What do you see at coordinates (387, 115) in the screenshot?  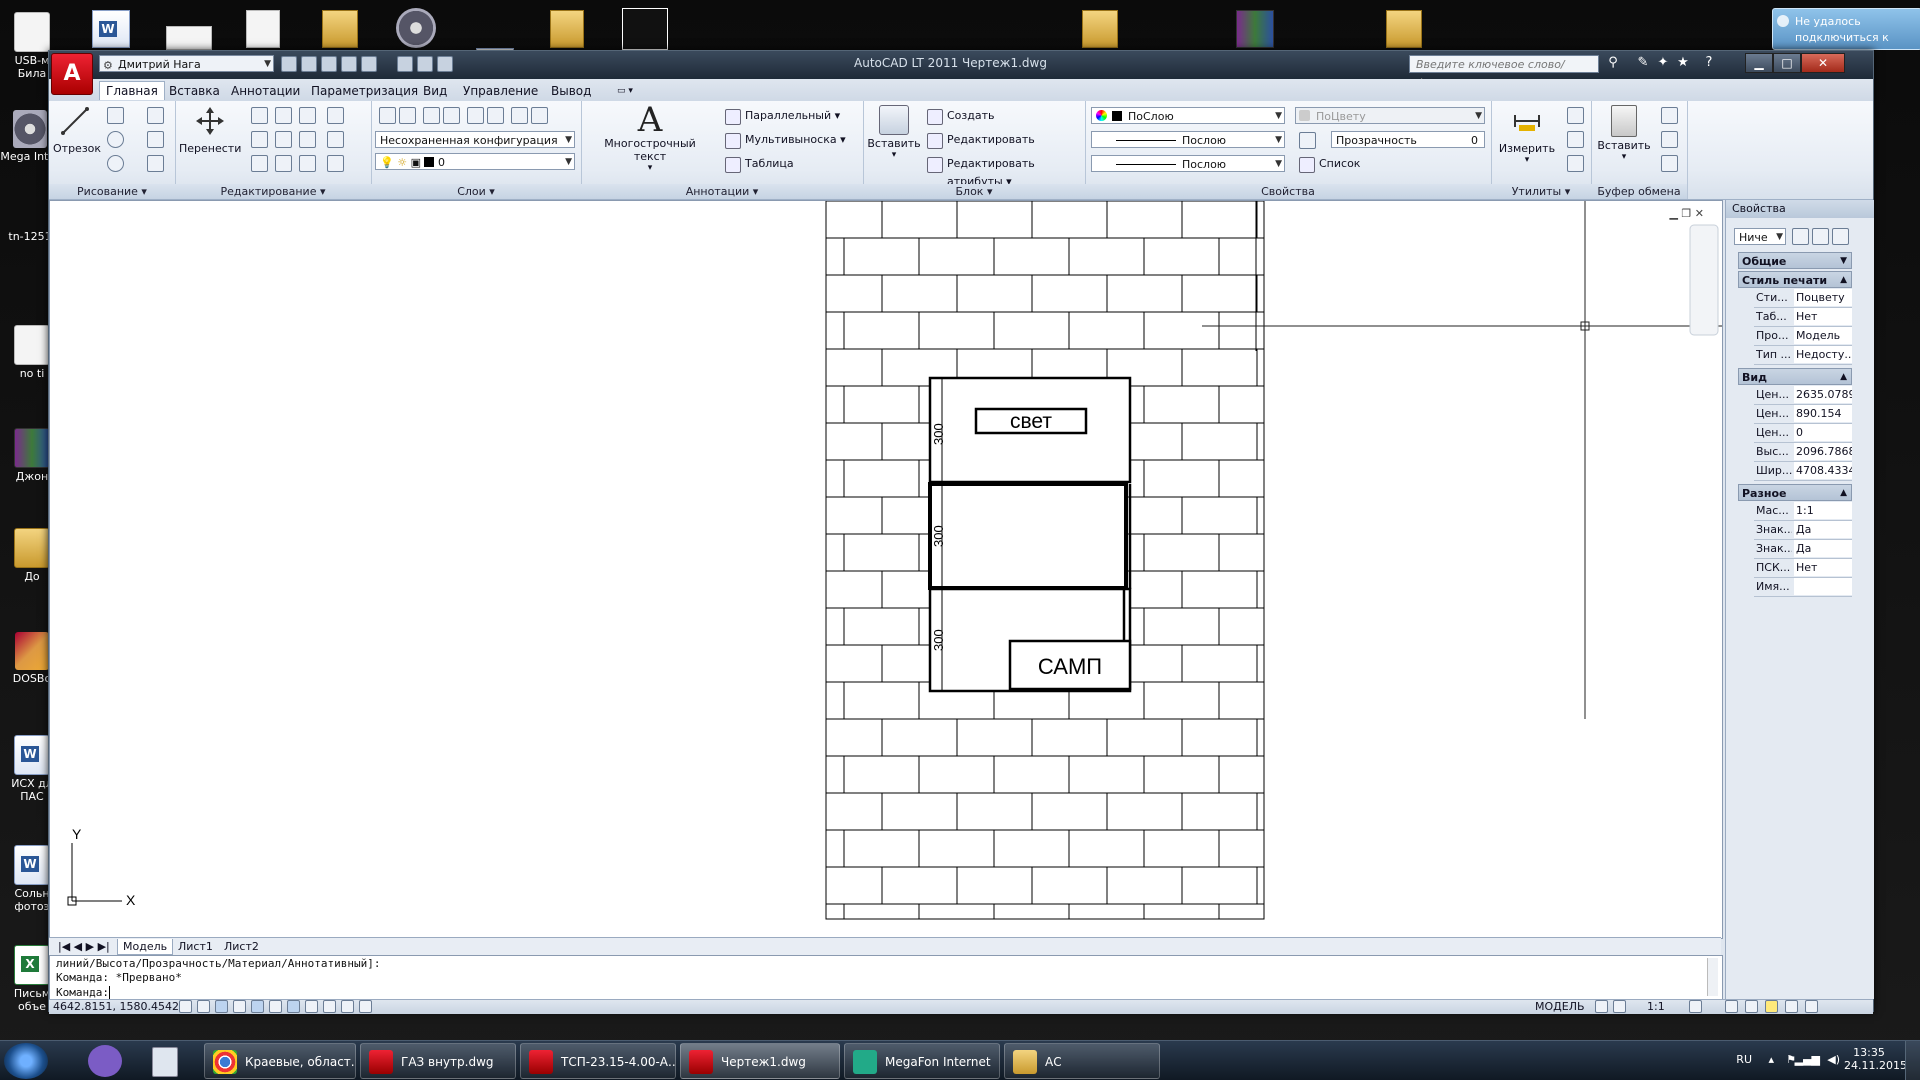 I see `layer-properties-icon` at bounding box center [387, 115].